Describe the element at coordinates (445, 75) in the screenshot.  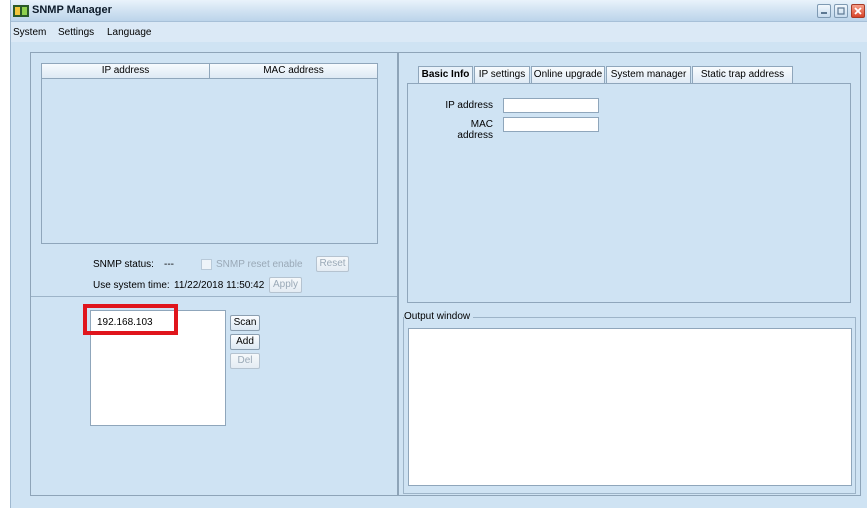
I see `tab-basic-info: Basic Info` at that location.